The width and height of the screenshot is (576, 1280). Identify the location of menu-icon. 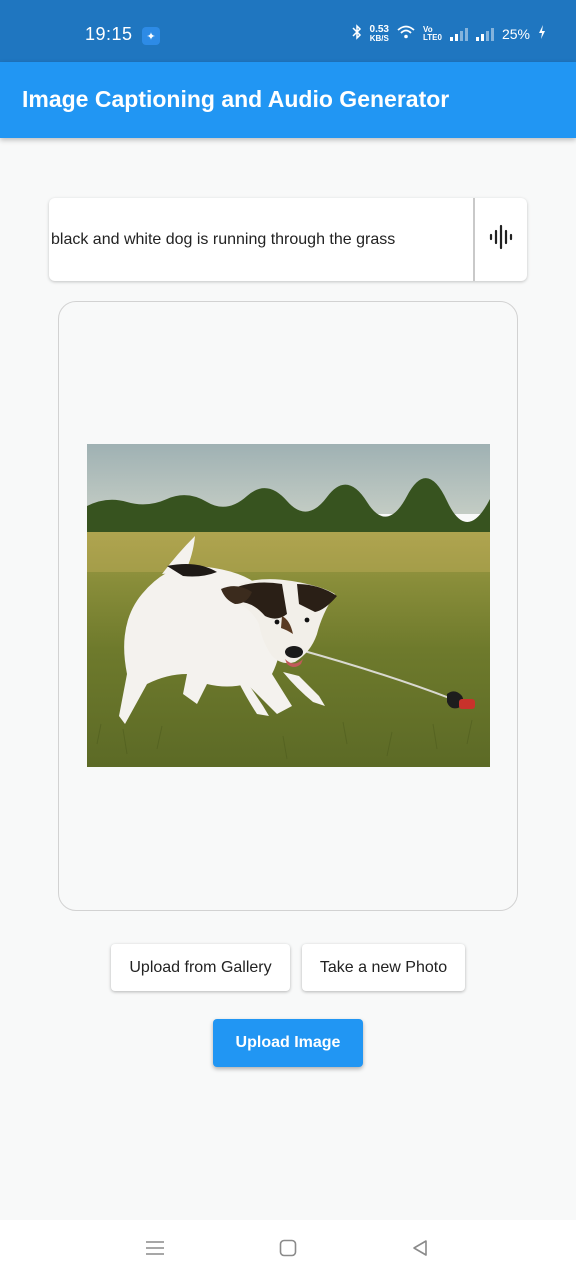
(155, 1250).